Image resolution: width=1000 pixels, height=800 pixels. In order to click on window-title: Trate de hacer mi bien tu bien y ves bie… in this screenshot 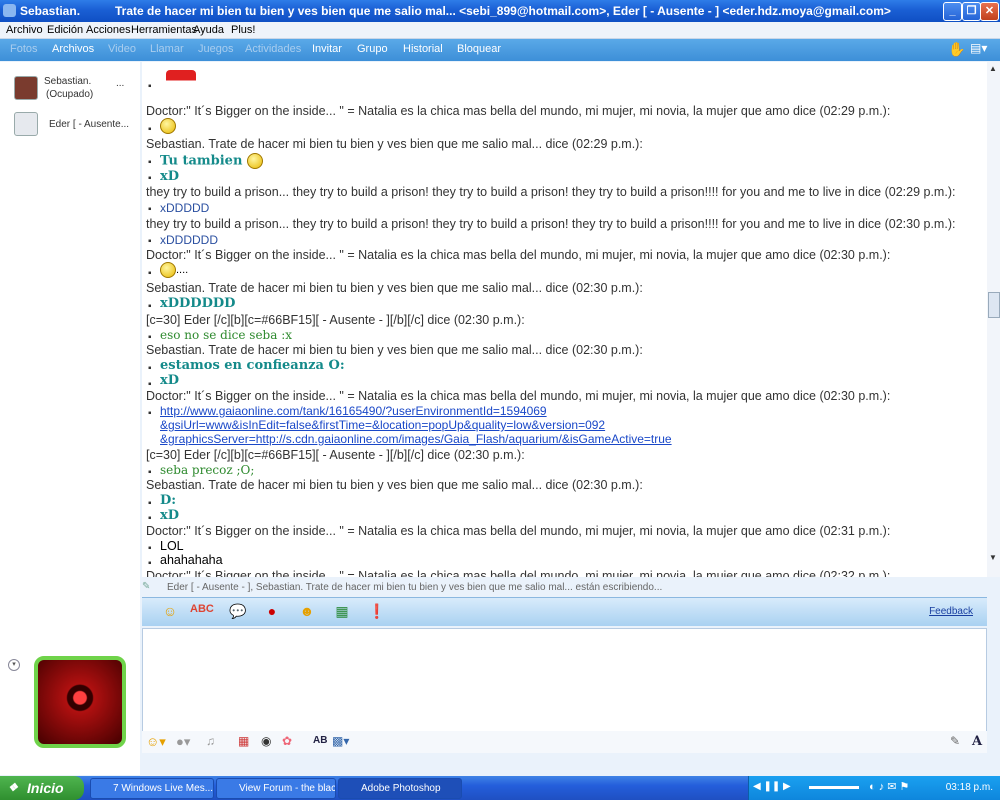, I will do `click(503, 11)`.